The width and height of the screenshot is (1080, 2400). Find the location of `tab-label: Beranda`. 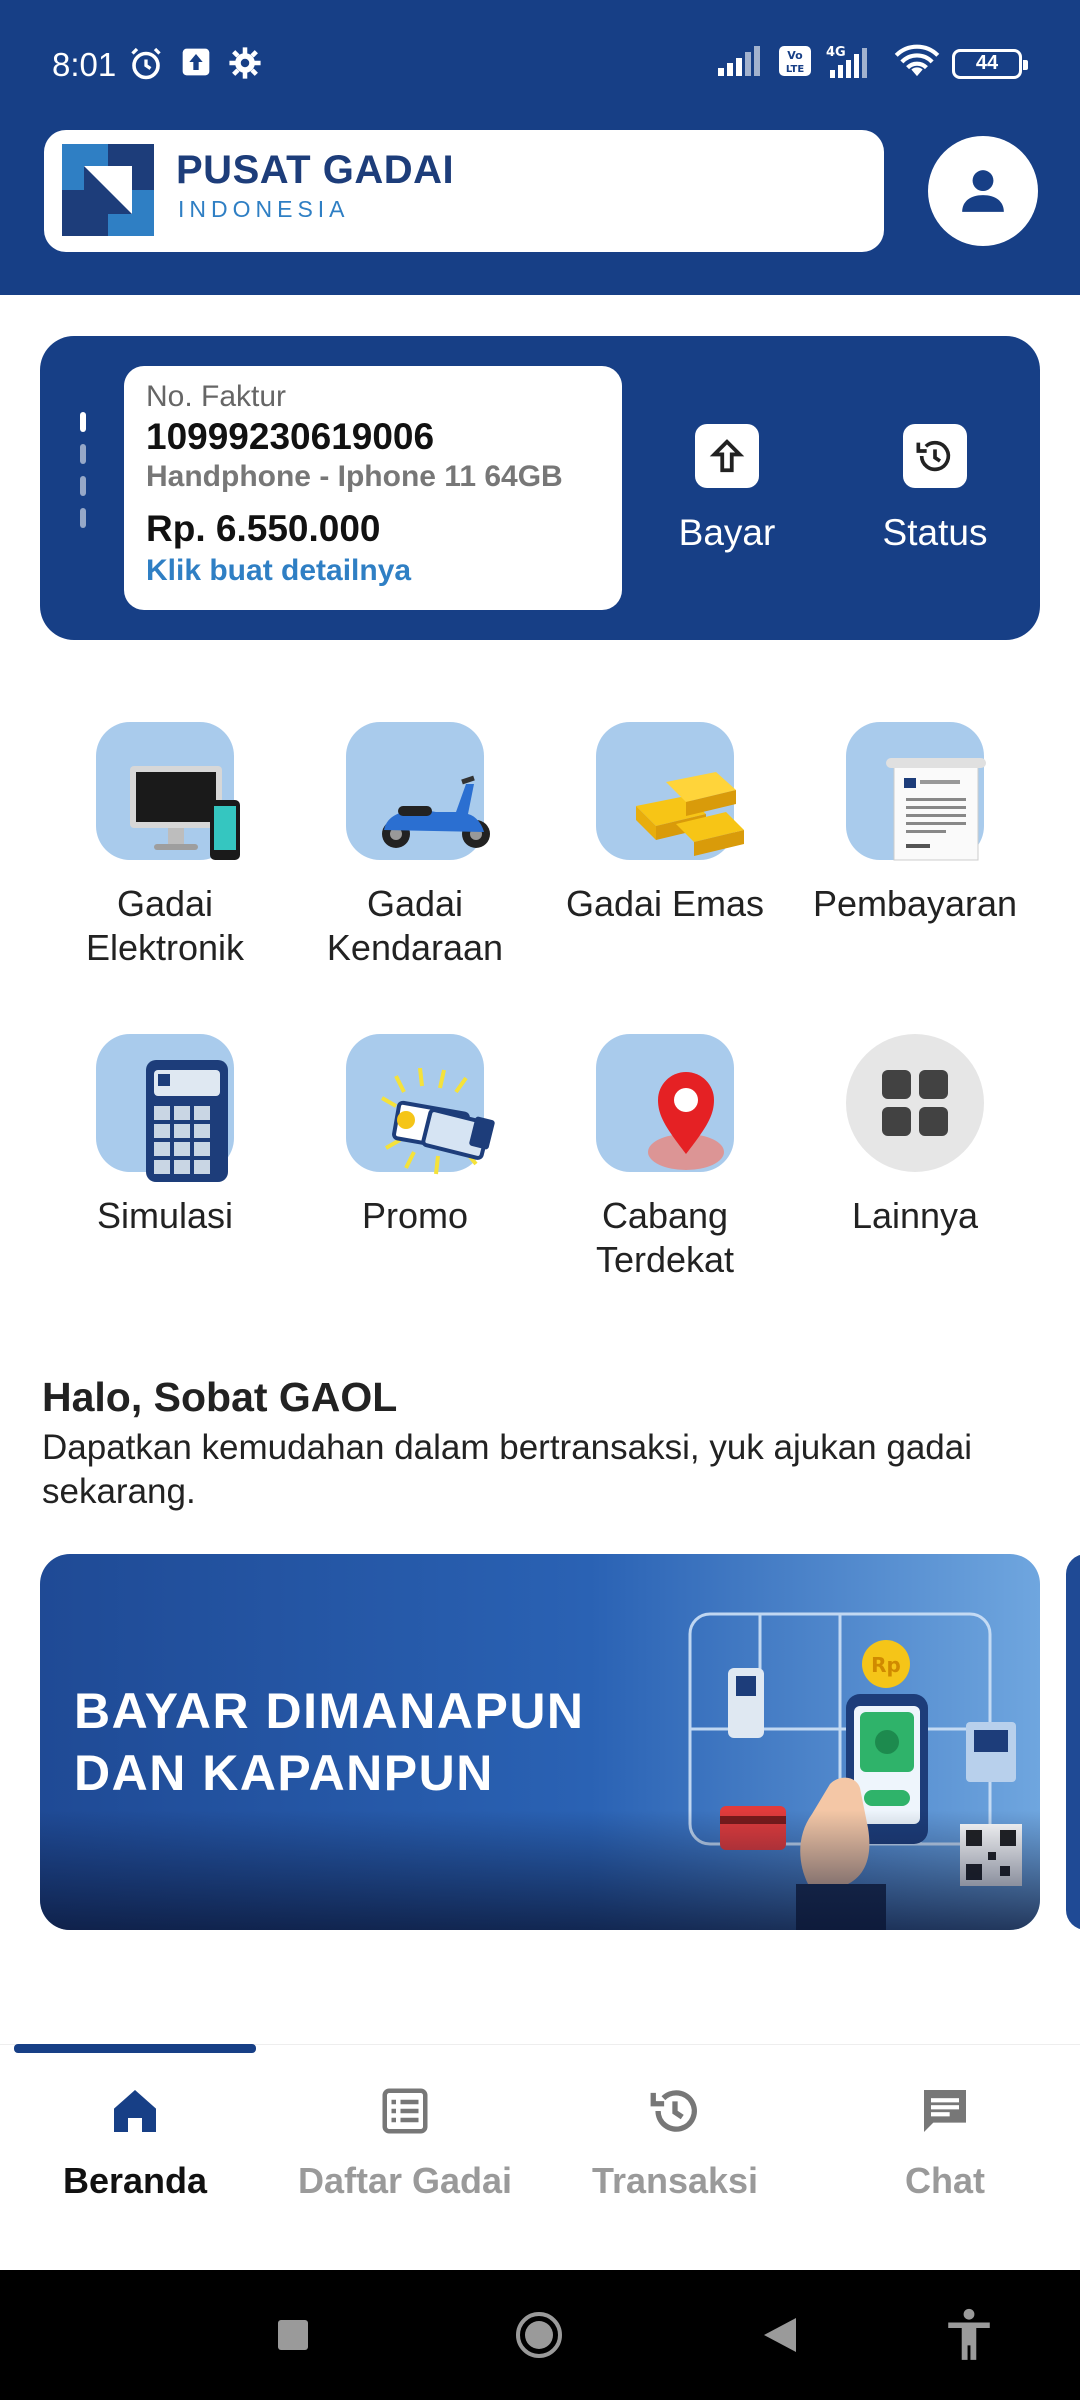

tab-label: Beranda is located at coordinates (135, 2180).